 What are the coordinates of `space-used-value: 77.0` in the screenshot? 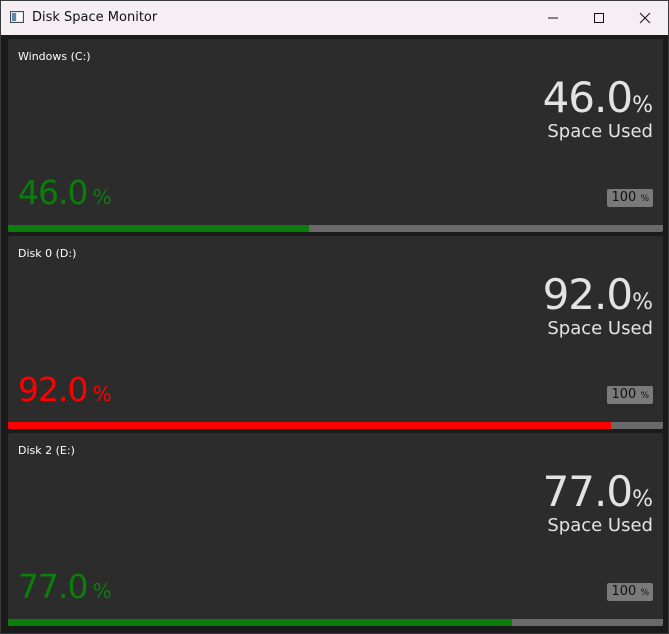 It's located at (588, 491).